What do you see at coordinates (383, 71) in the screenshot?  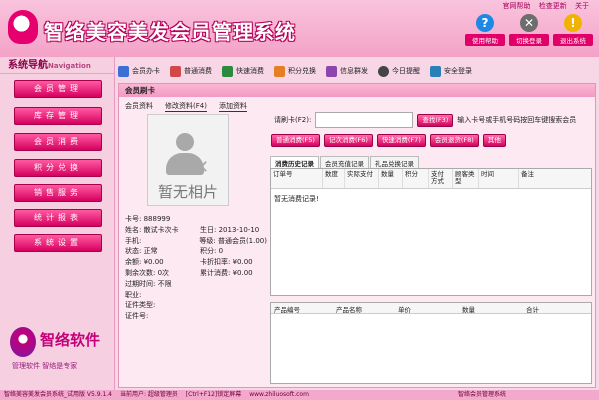 I see `clock-icon` at bounding box center [383, 71].